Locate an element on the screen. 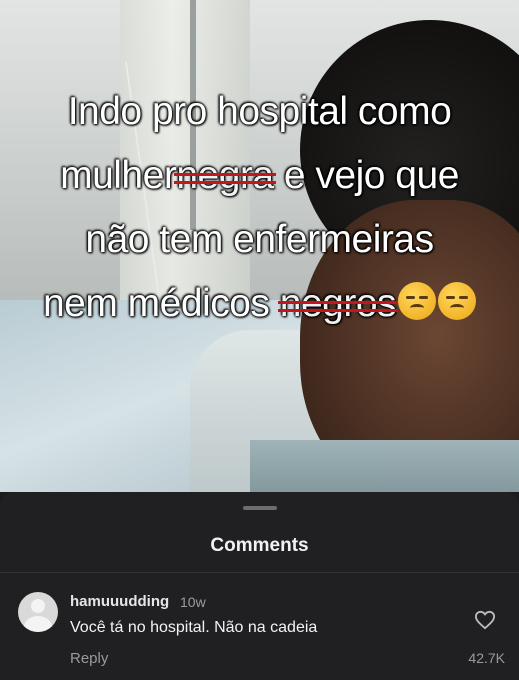 This screenshot has width=519, height=680. hospital-gown is located at coordinates (384, 466).